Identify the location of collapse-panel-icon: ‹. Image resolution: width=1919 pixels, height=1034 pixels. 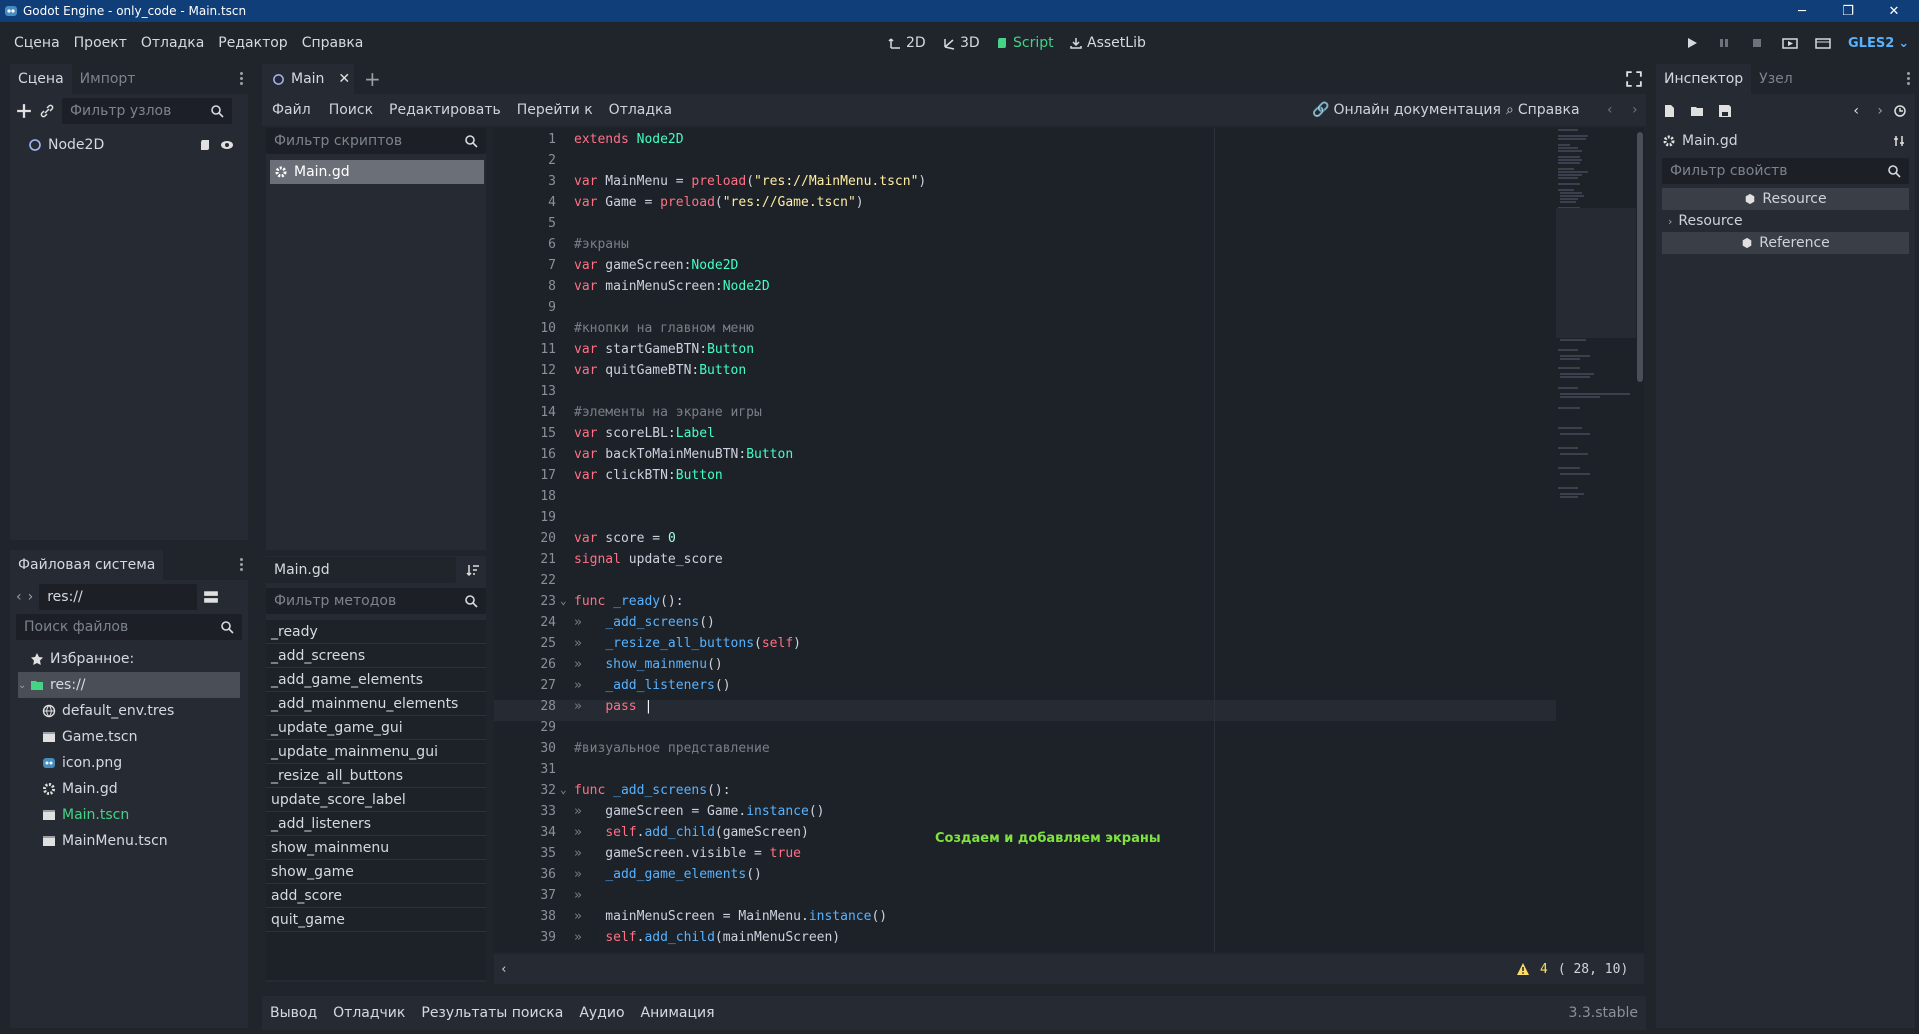
(501, 969).